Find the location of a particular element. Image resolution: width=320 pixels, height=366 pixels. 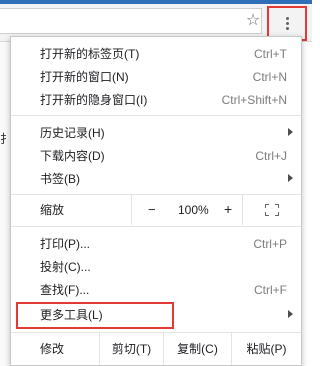

menu-zoom-row: 缩放 − 100% + is located at coordinates (156, 210).